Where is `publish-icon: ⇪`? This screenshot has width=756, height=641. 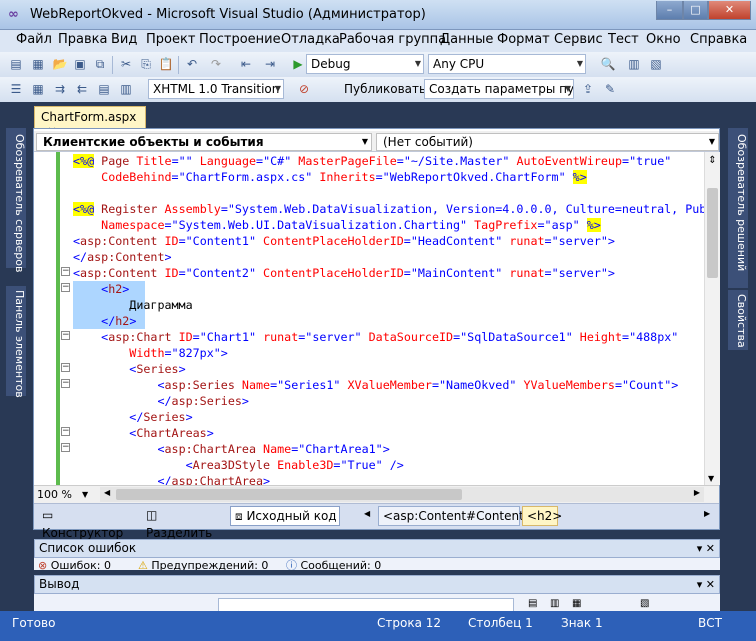
publish-icon: ⇪ is located at coordinates (588, 89).